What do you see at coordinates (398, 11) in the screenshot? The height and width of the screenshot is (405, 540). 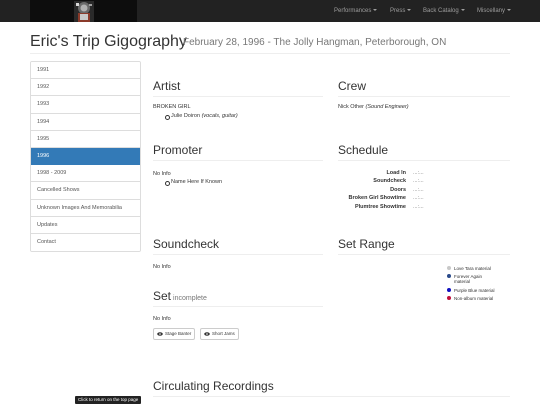 I see `nav-label: Press` at bounding box center [398, 11].